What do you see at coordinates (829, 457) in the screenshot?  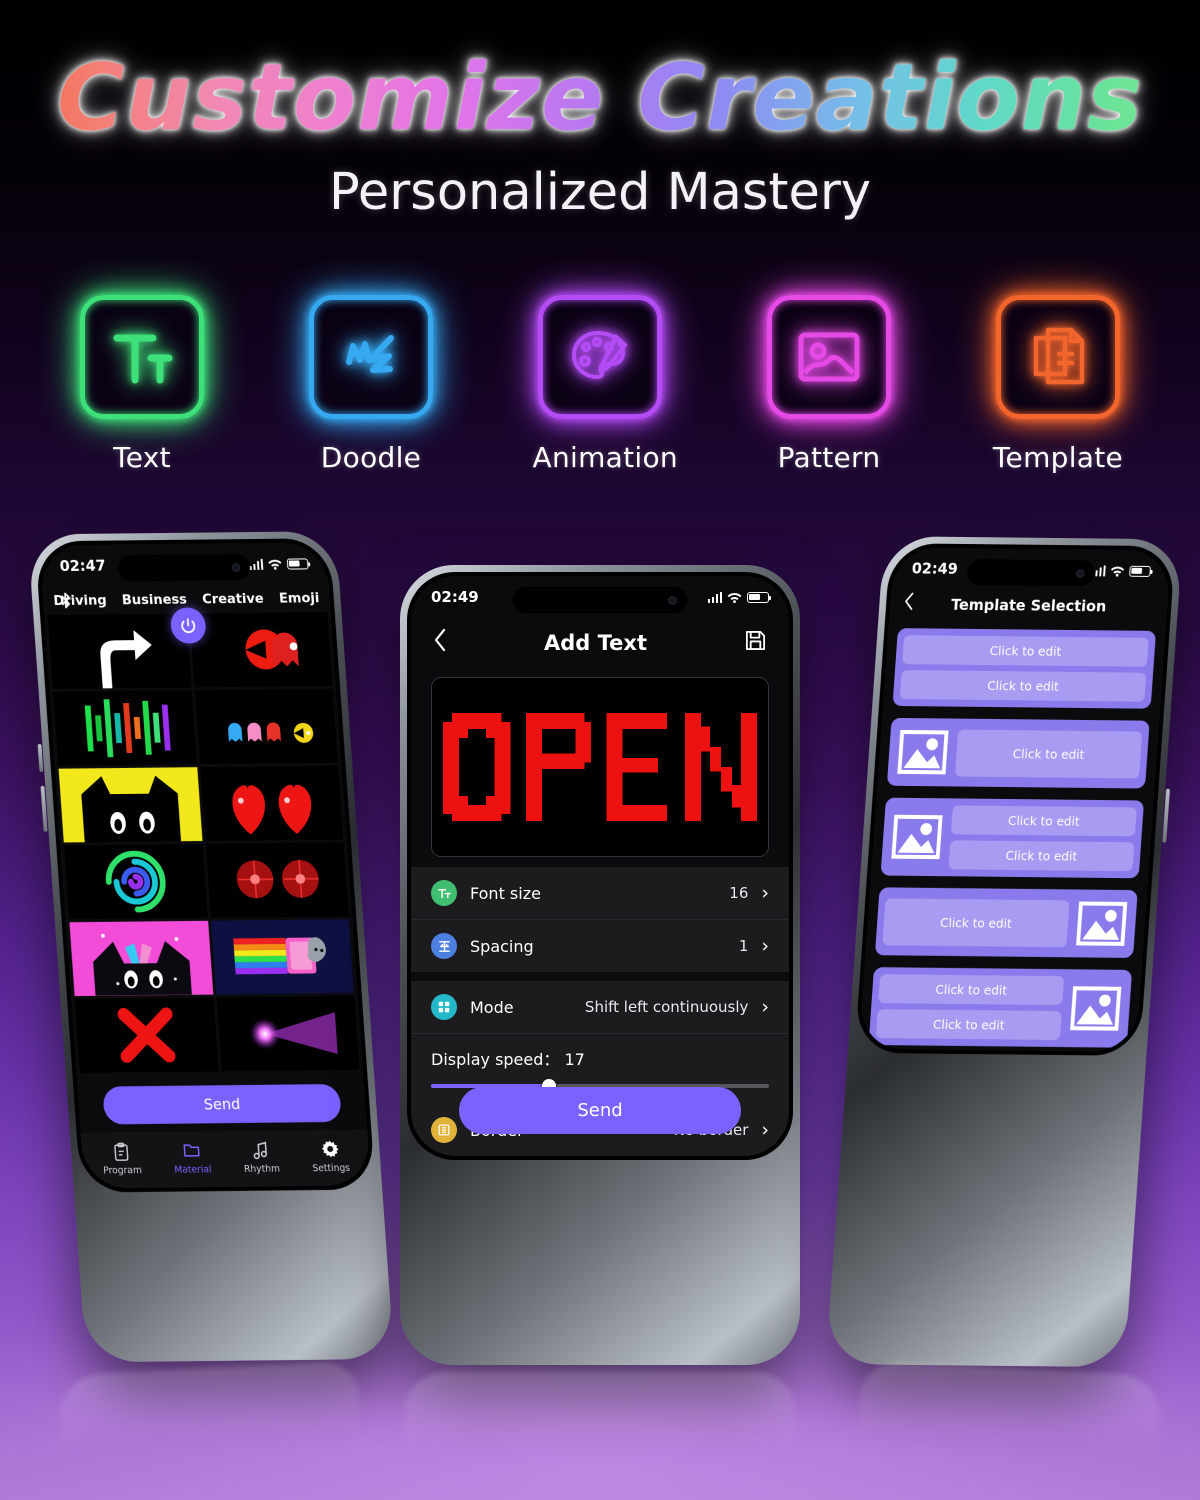 I see `feature-label: Pattern` at bounding box center [829, 457].